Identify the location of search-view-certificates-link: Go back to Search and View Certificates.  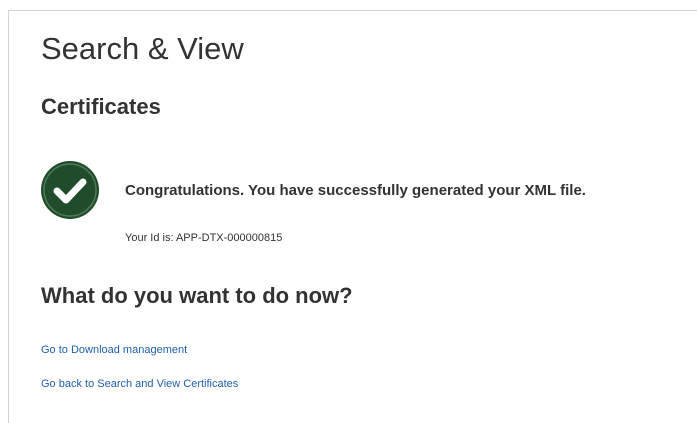
(139, 384).